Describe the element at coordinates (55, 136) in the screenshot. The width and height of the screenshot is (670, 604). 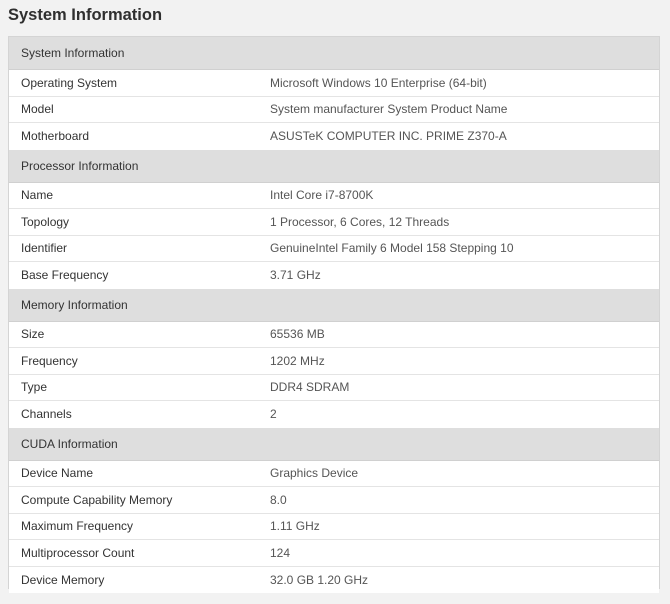
I see `row-key: Motherboard` at that location.